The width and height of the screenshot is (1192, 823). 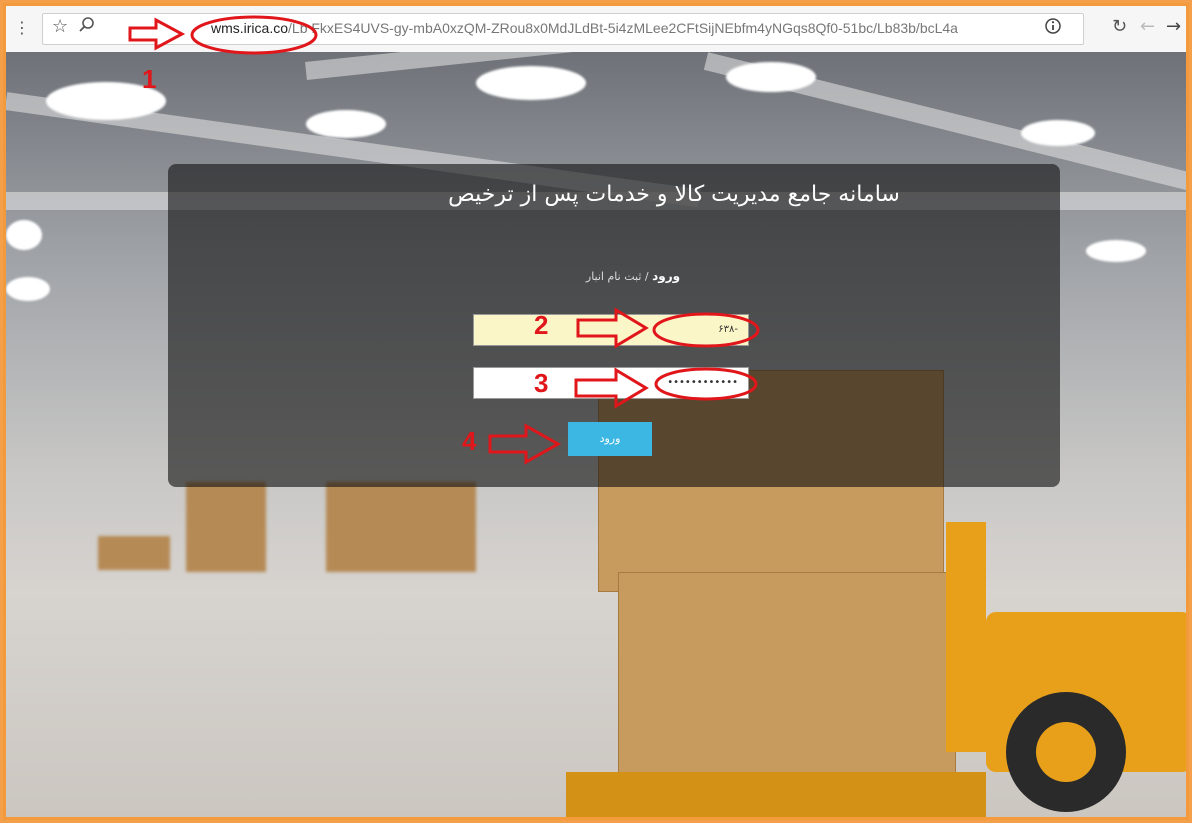 I want to click on annotation-label-1: 1, so click(x=149, y=79).